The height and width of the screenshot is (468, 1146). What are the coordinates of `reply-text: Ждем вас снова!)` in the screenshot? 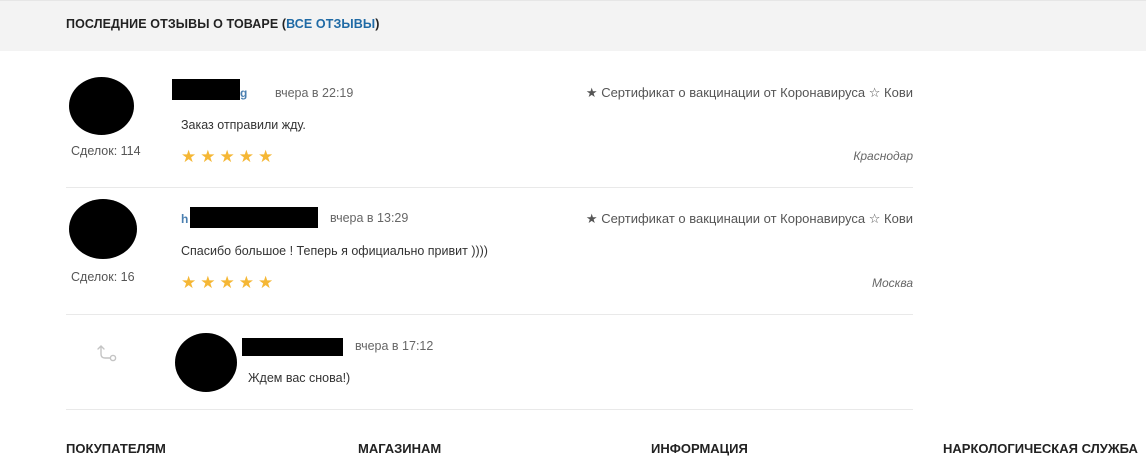 It's located at (299, 378).